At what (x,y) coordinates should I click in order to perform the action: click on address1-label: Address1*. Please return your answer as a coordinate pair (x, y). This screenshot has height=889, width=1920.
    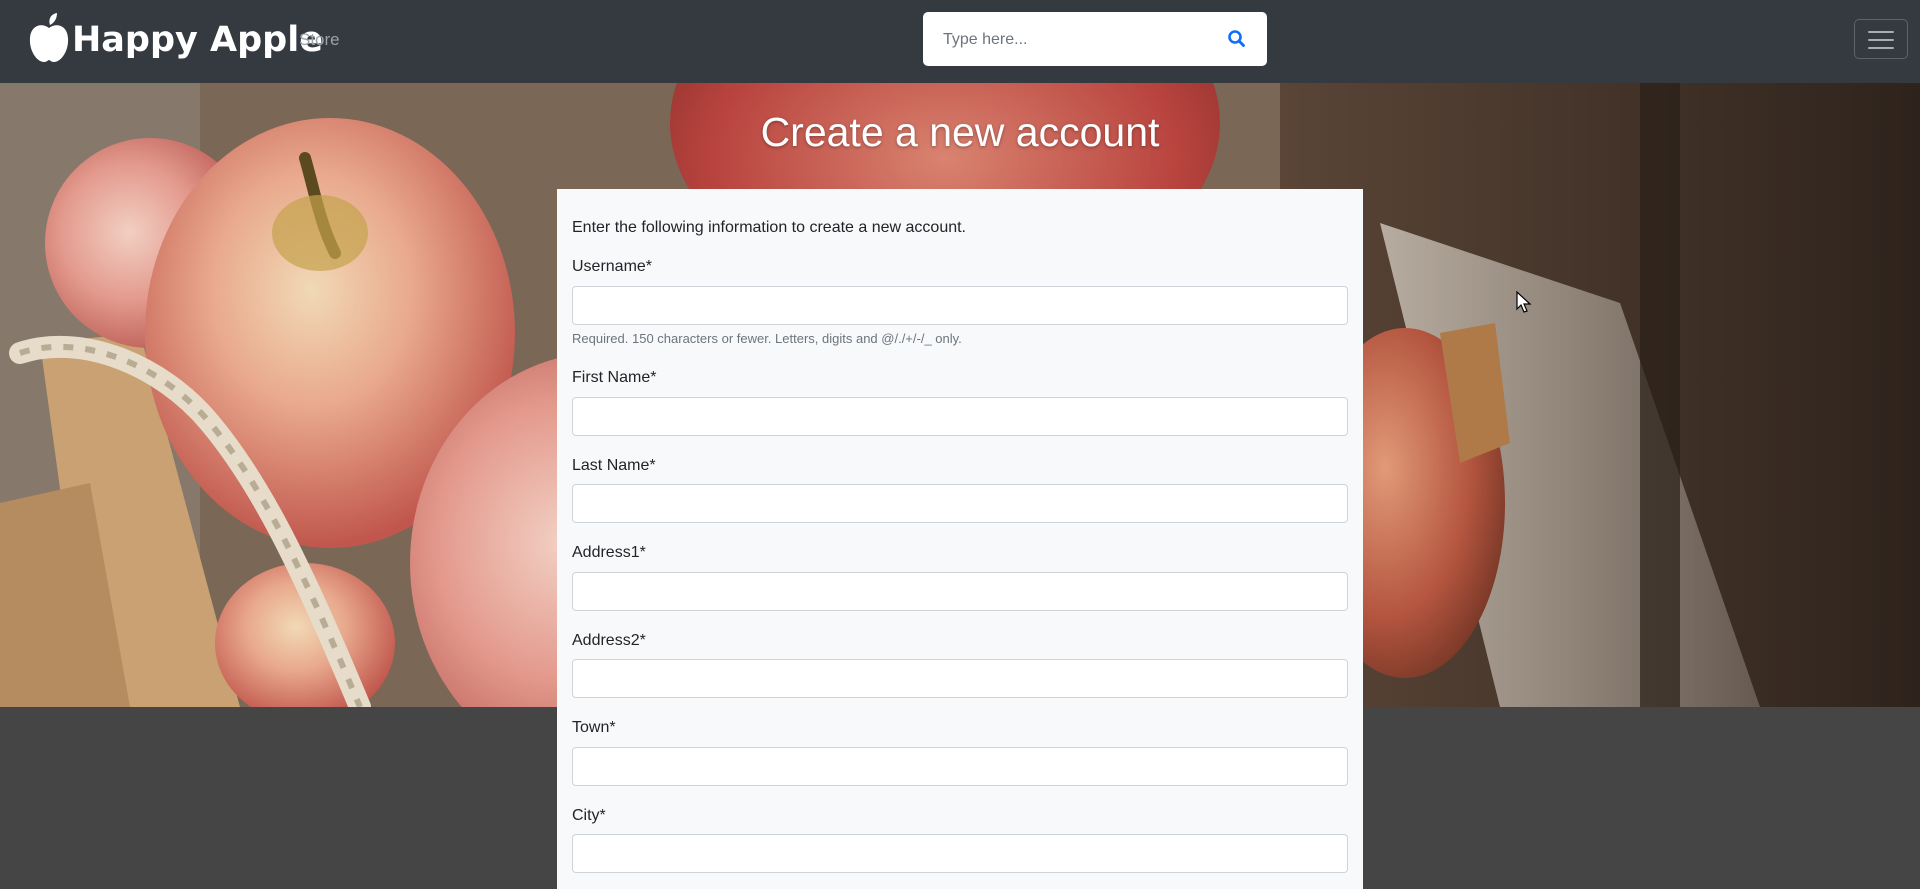
    Looking at the image, I should click on (609, 552).